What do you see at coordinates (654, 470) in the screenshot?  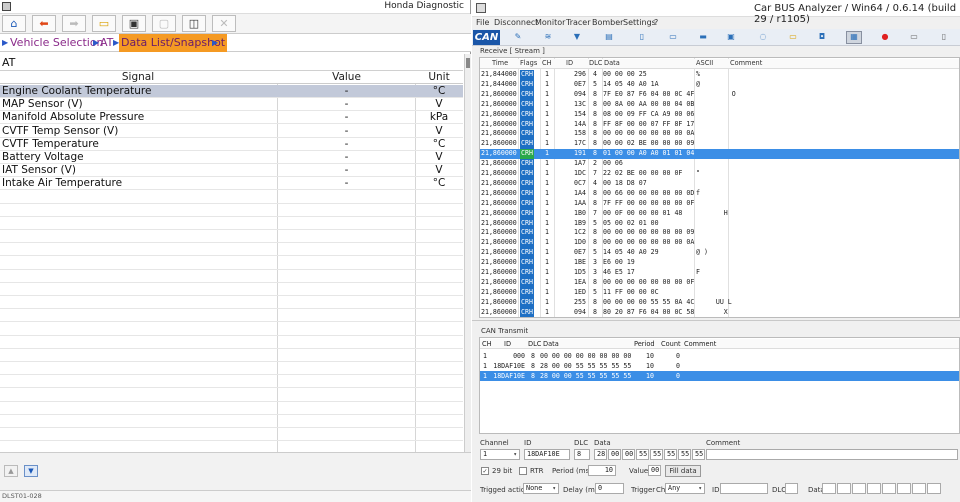 I see `value-input: 00` at bounding box center [654, 470].